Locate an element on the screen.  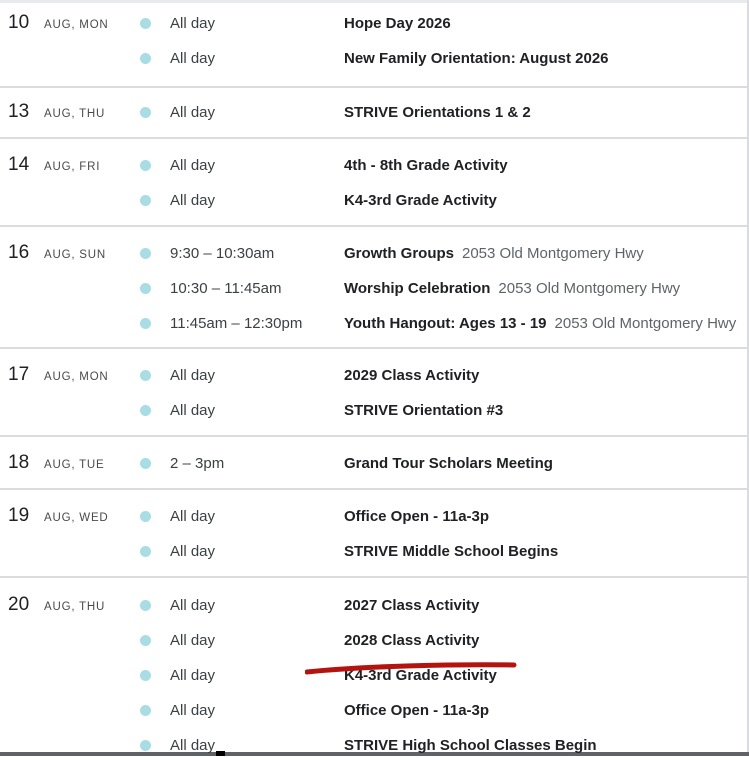
event-title-text: New Family Orientation: August 2026 is located at coordinates (476, 58).